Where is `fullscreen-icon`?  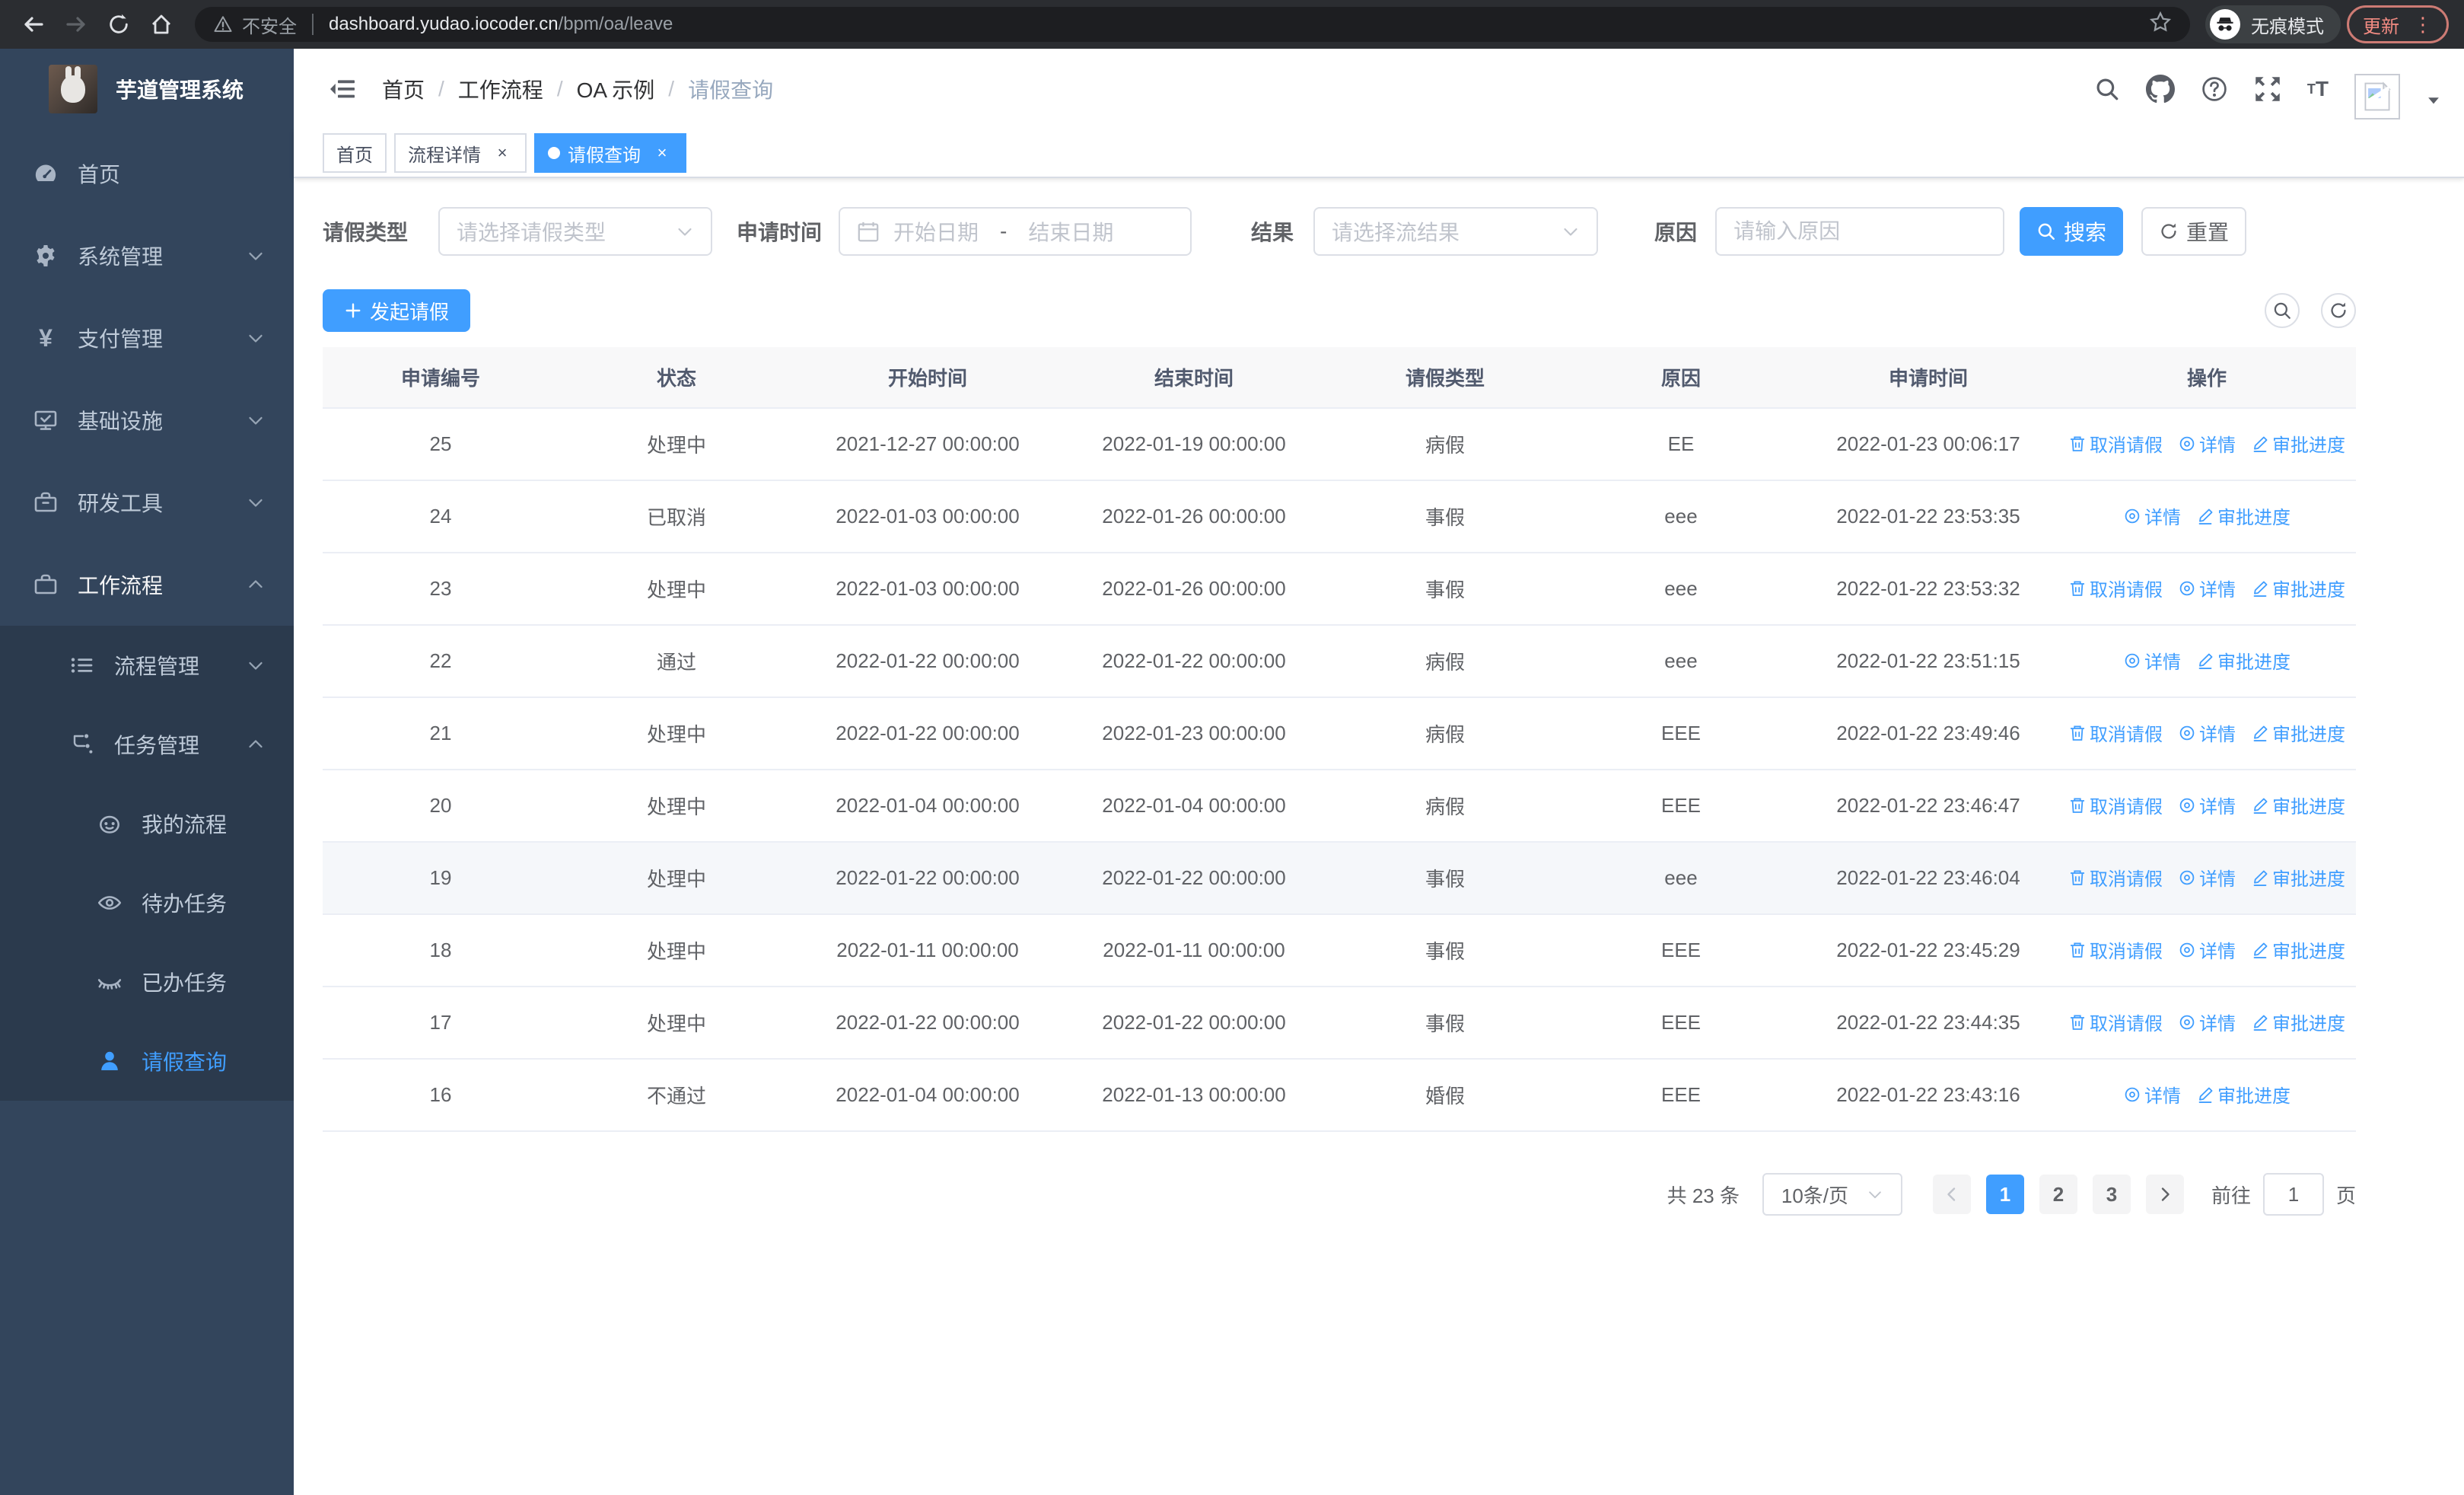
fullscreen-icon is located at coordinates (2267, 89).